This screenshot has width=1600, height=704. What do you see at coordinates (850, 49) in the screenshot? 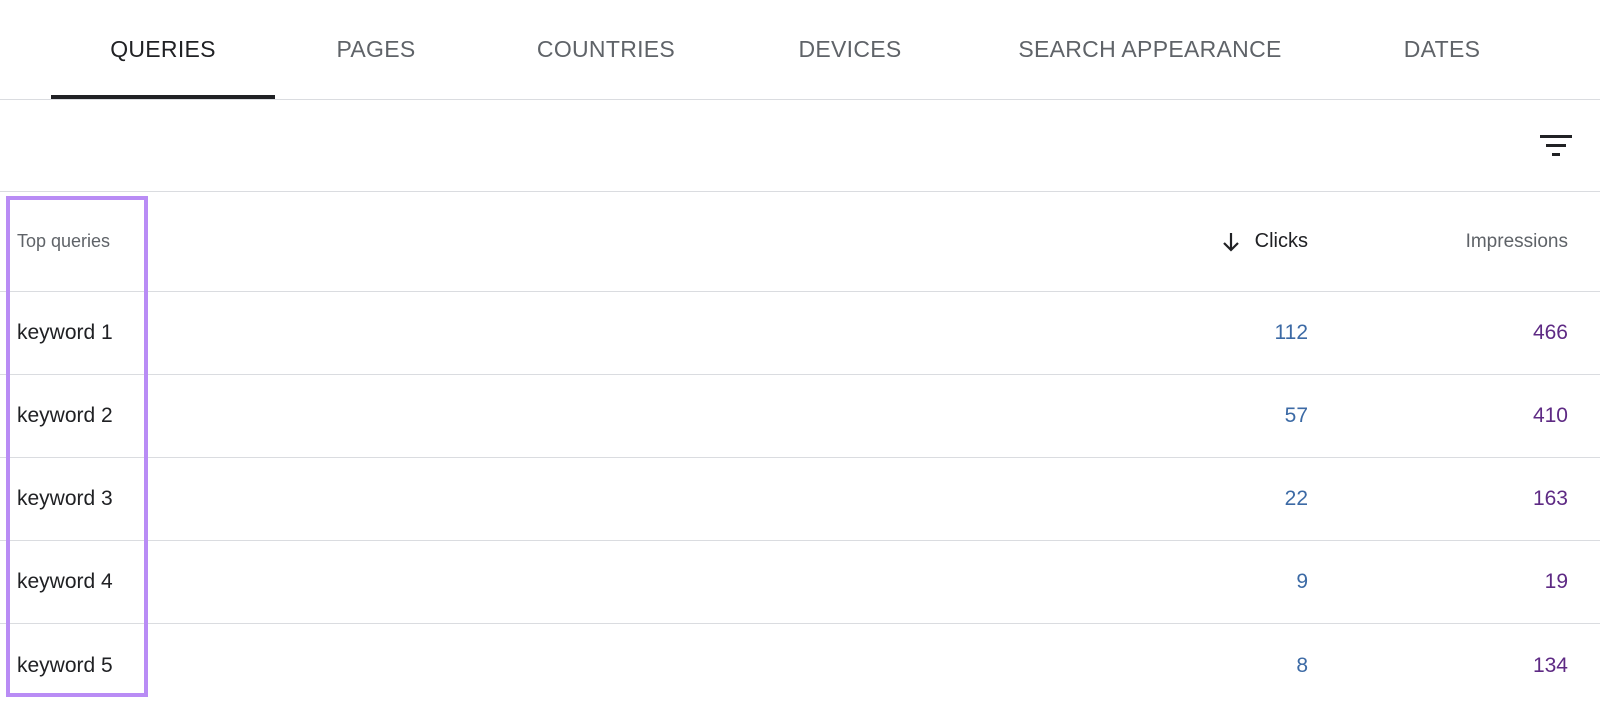
I see `tab-devices: DEVICES` at bounding box center [850, 49].